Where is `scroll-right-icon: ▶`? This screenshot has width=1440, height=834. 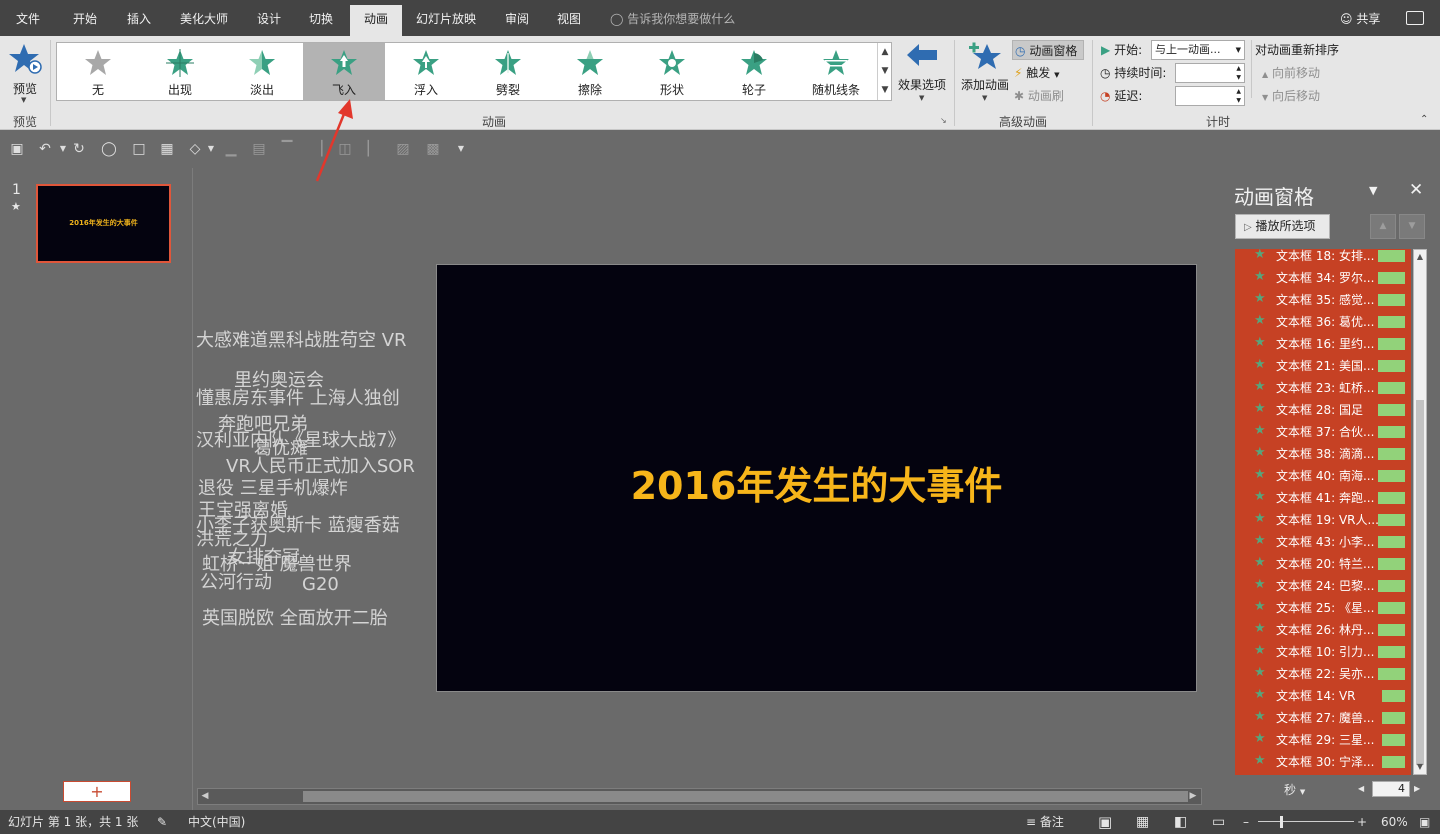
scroll-right-icon: ▶ is located at coordinates (1193, 796).